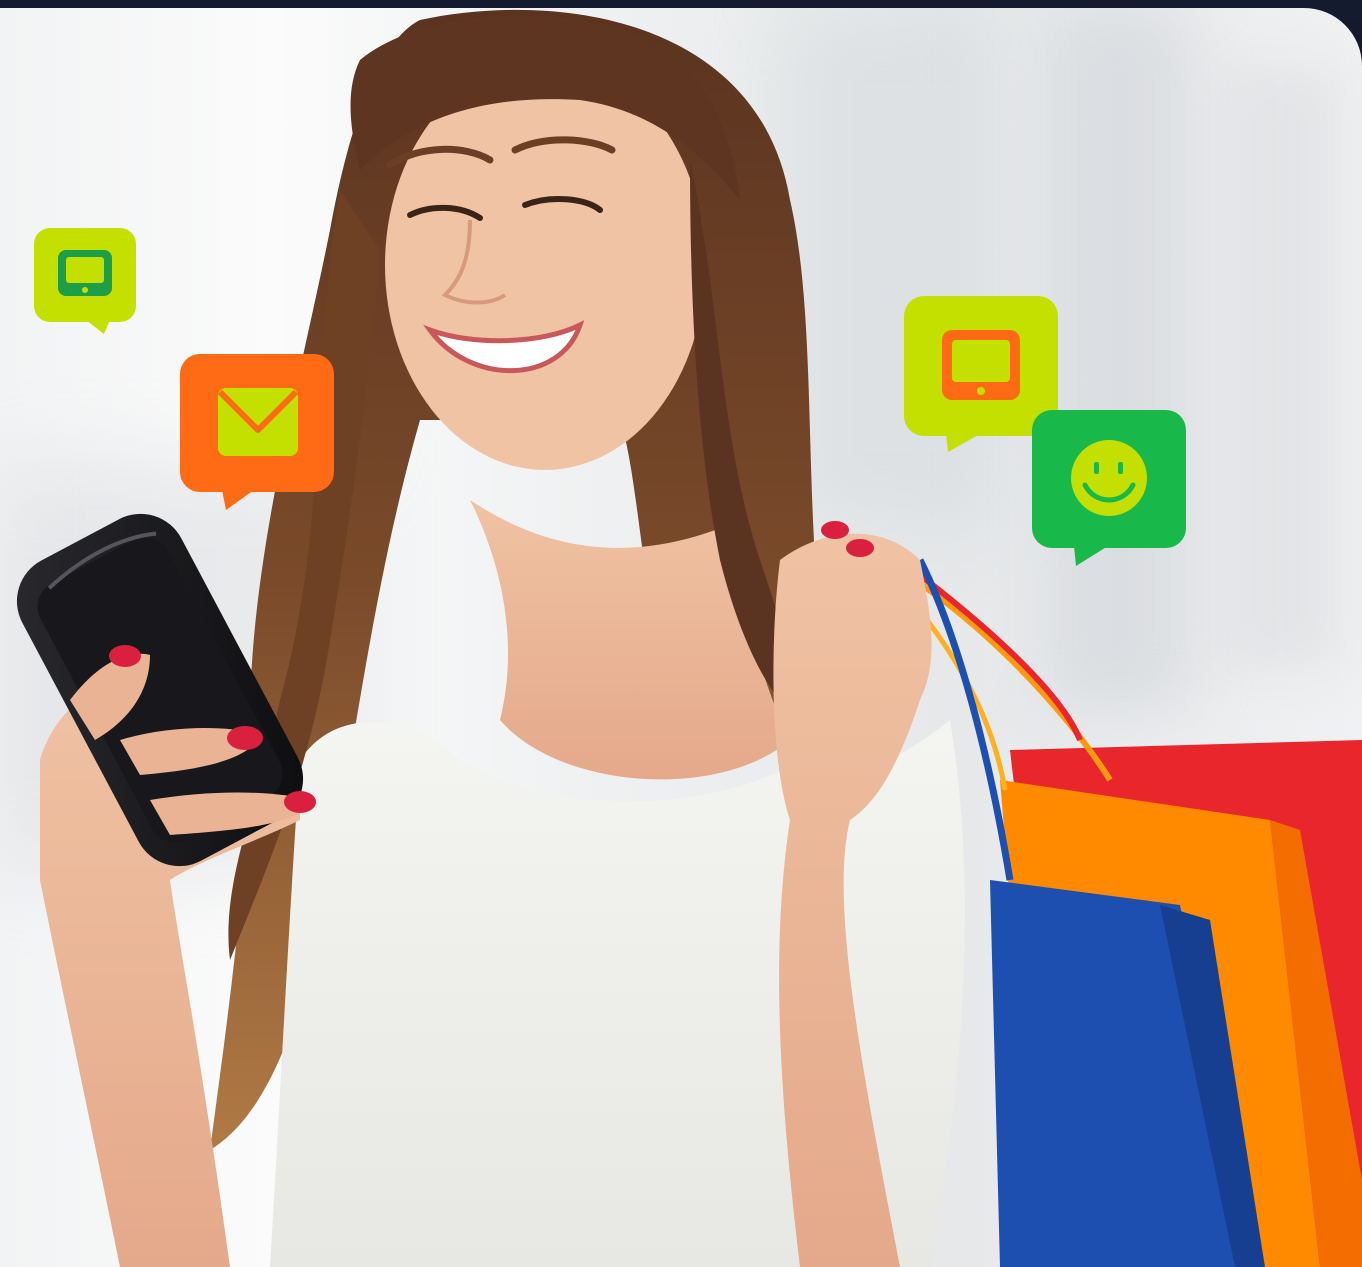 The width and height of the screenshot is (1362, 1267). What do you see at coordinates (85, 281) in the screenshot?
I see `tablet-icon-bubble-small` at bounding box center [85, 281].